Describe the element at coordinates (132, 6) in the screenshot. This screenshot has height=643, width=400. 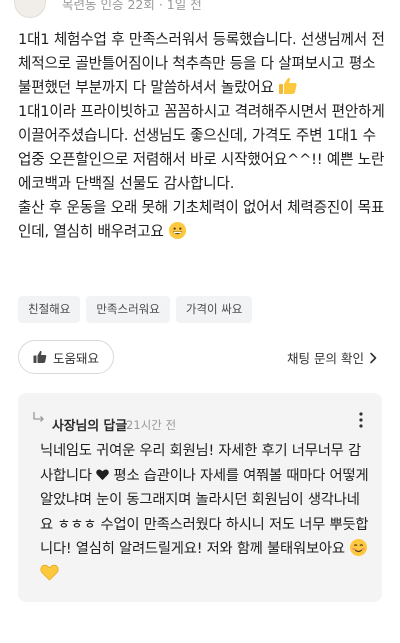
I see `reviewer-meta: 목련동 인증 22회 · 1일 전` at that location.